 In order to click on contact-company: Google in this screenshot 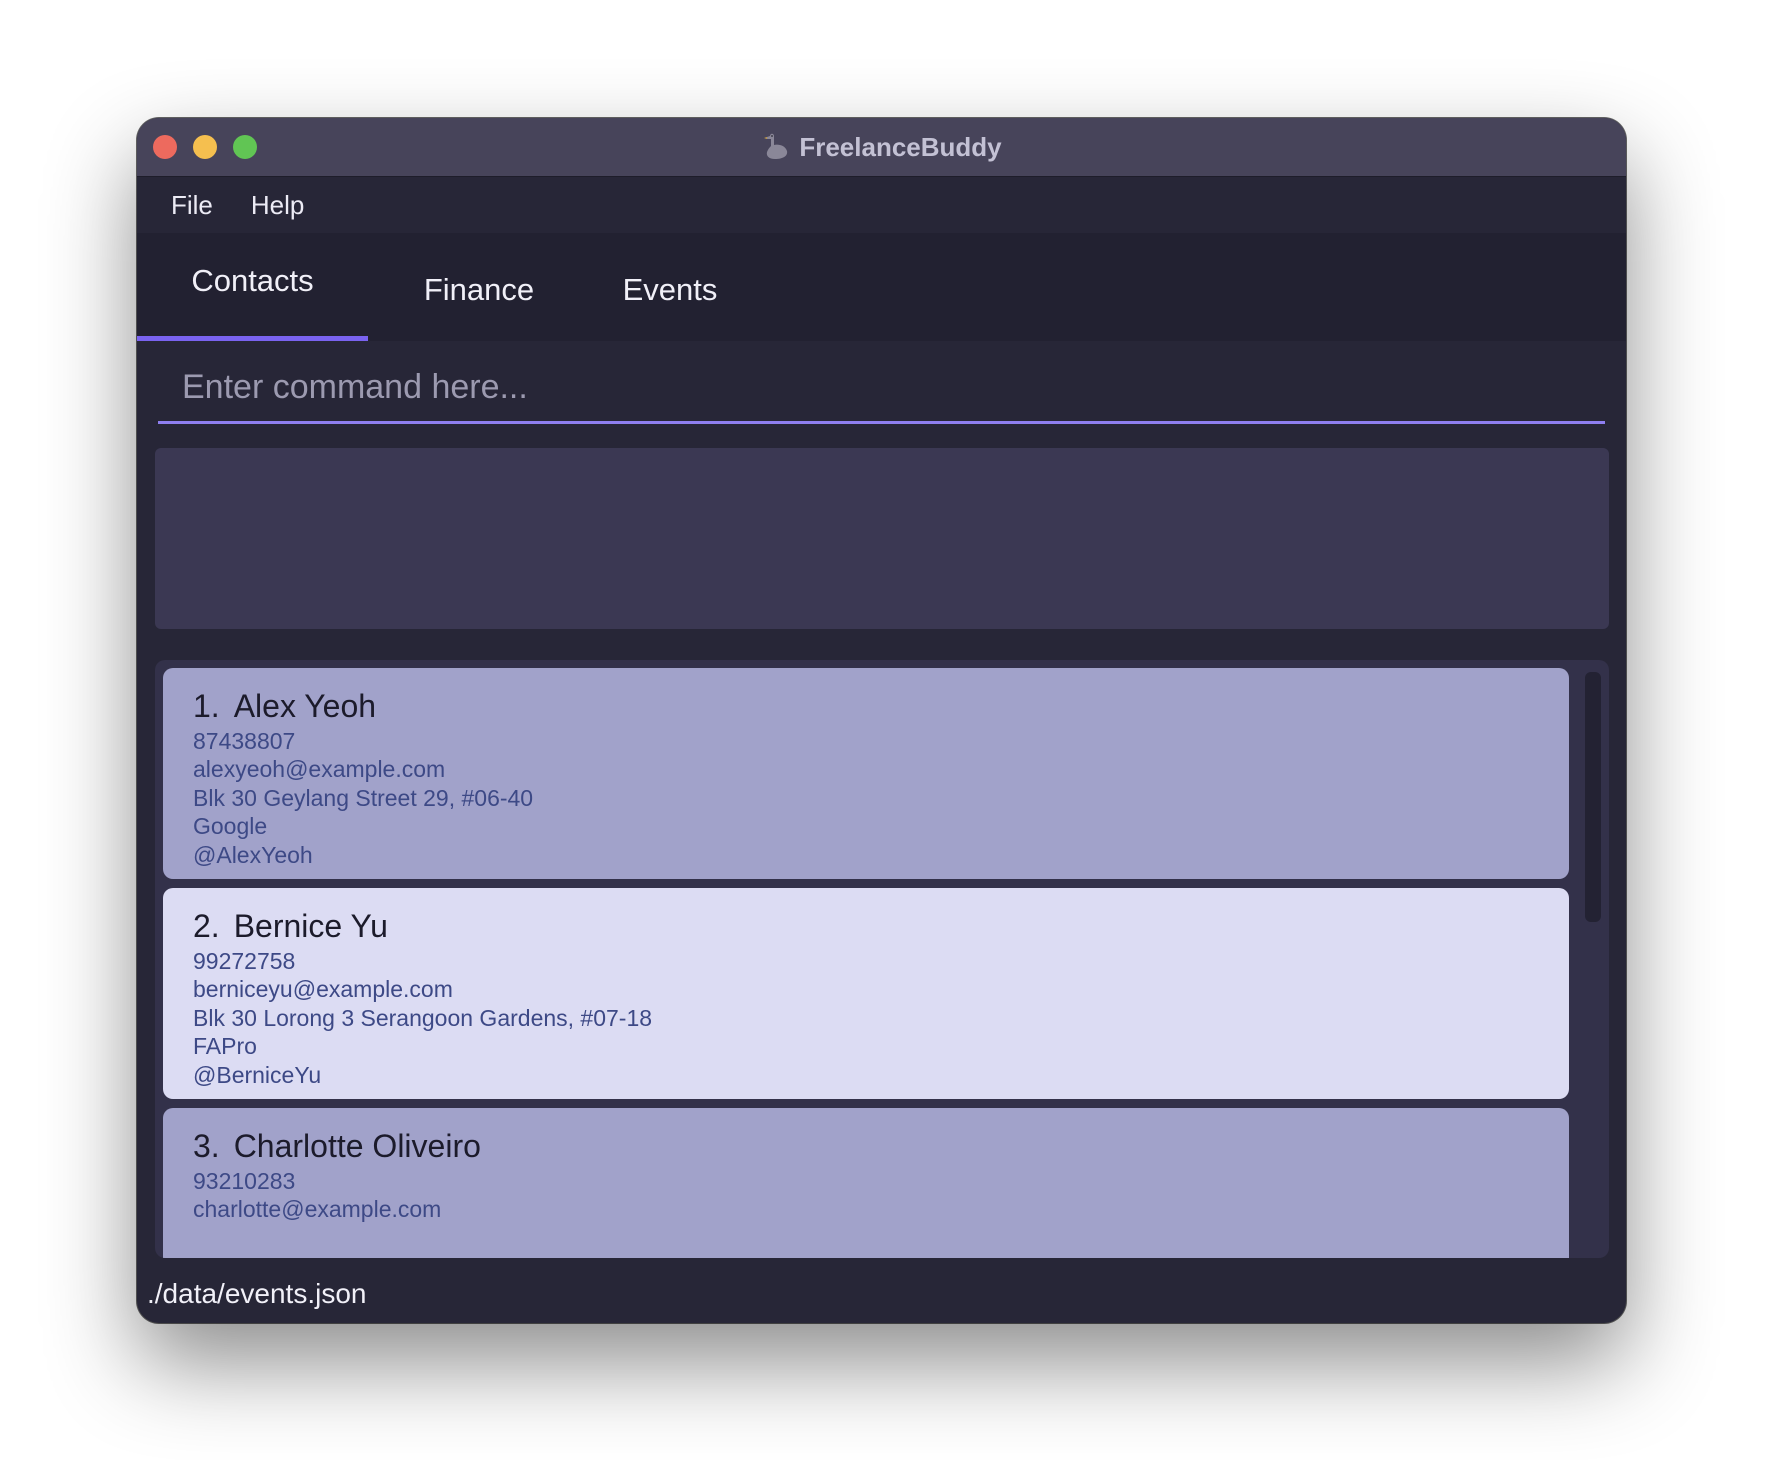, I will do `click(230, 826)`.